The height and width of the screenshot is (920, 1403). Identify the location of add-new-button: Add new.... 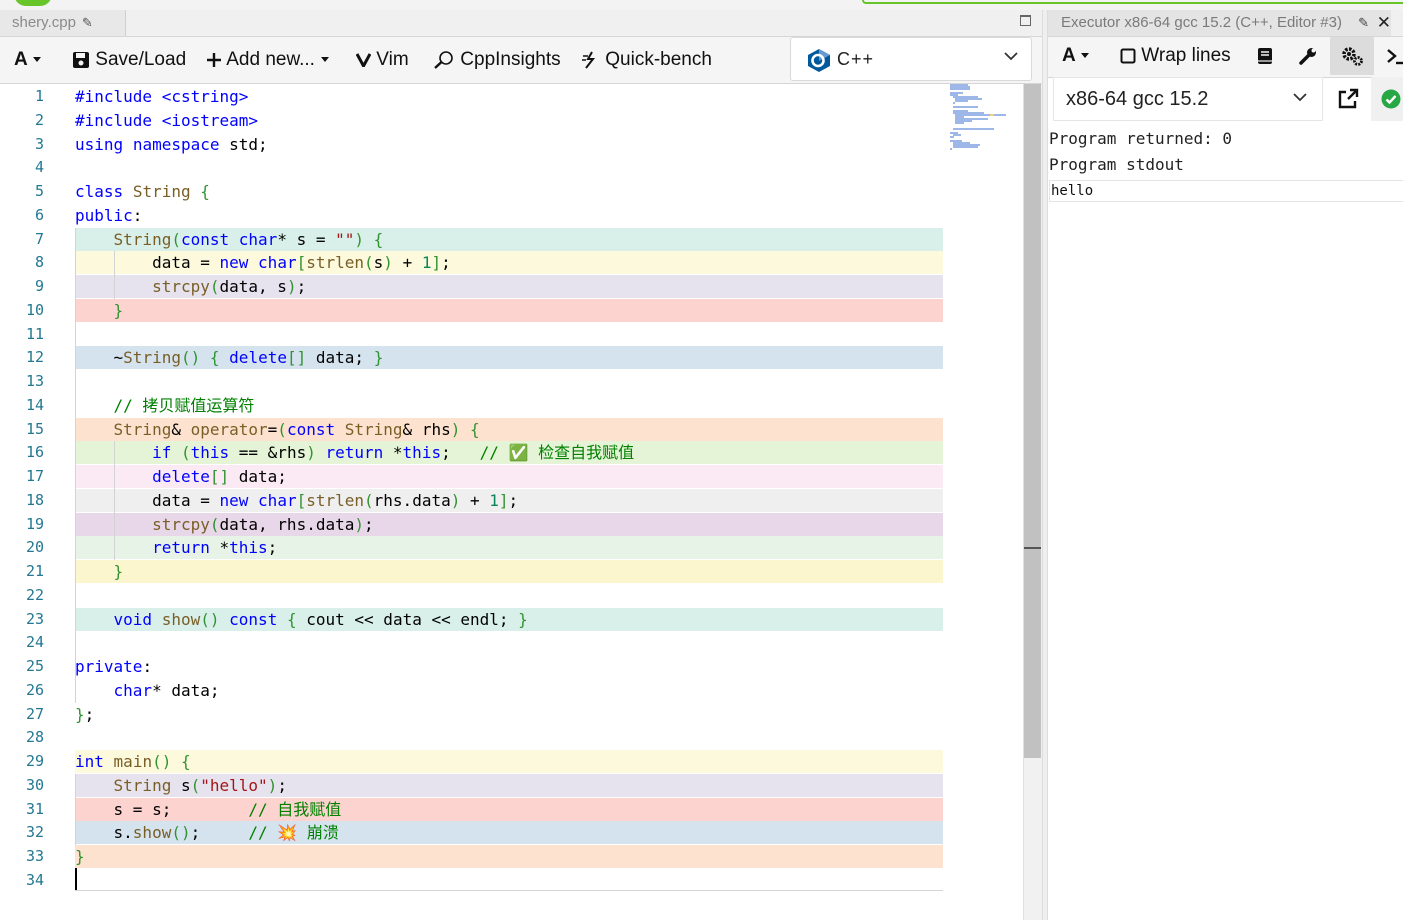
(268, 60).